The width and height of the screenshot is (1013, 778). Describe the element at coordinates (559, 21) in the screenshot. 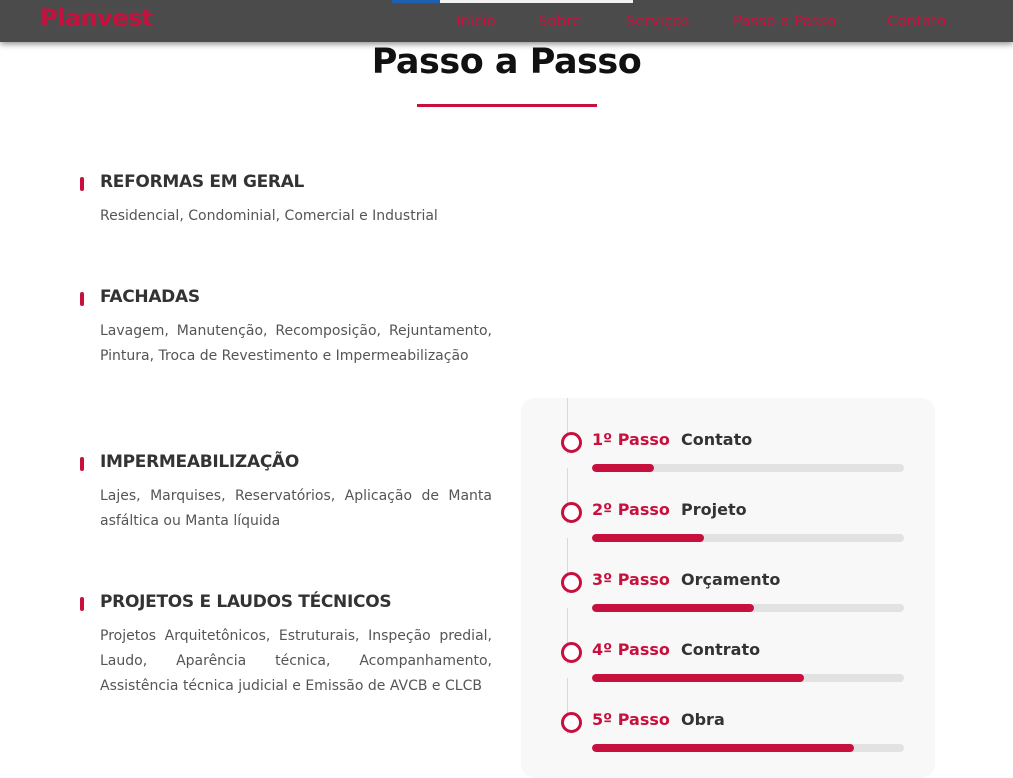

I see `nav-link-sobre: Sobre` at that location.